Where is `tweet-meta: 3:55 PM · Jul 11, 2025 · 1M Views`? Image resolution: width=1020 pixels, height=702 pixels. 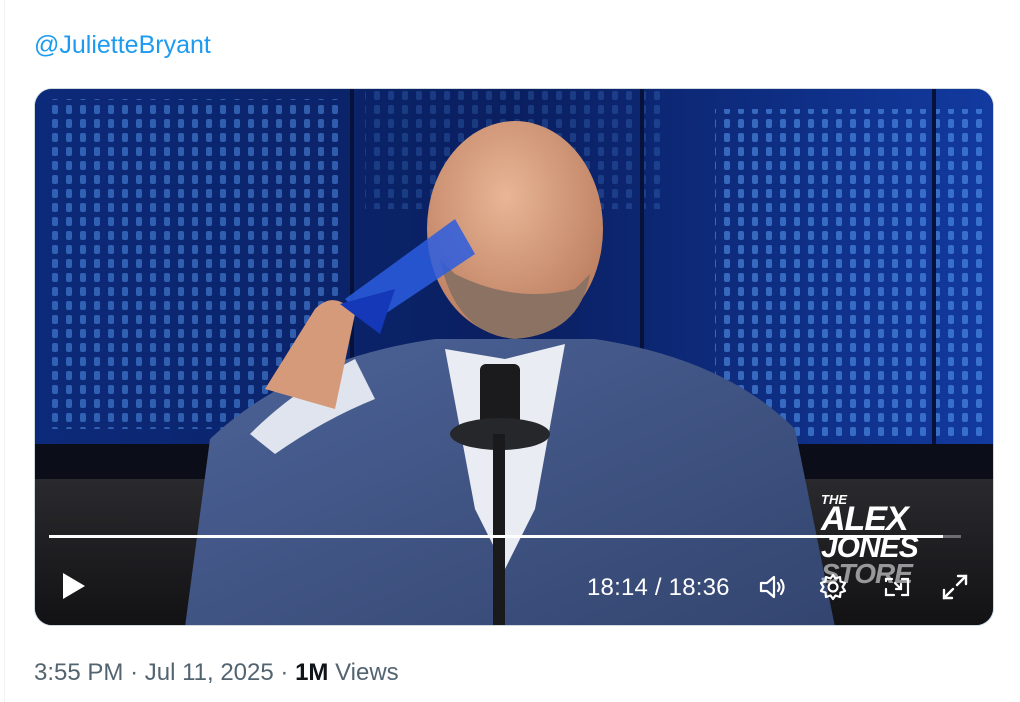 tweet-meta: 3:55 PM · Jul 11, 2025 · 1M Views is located at coordinates (216, 673).